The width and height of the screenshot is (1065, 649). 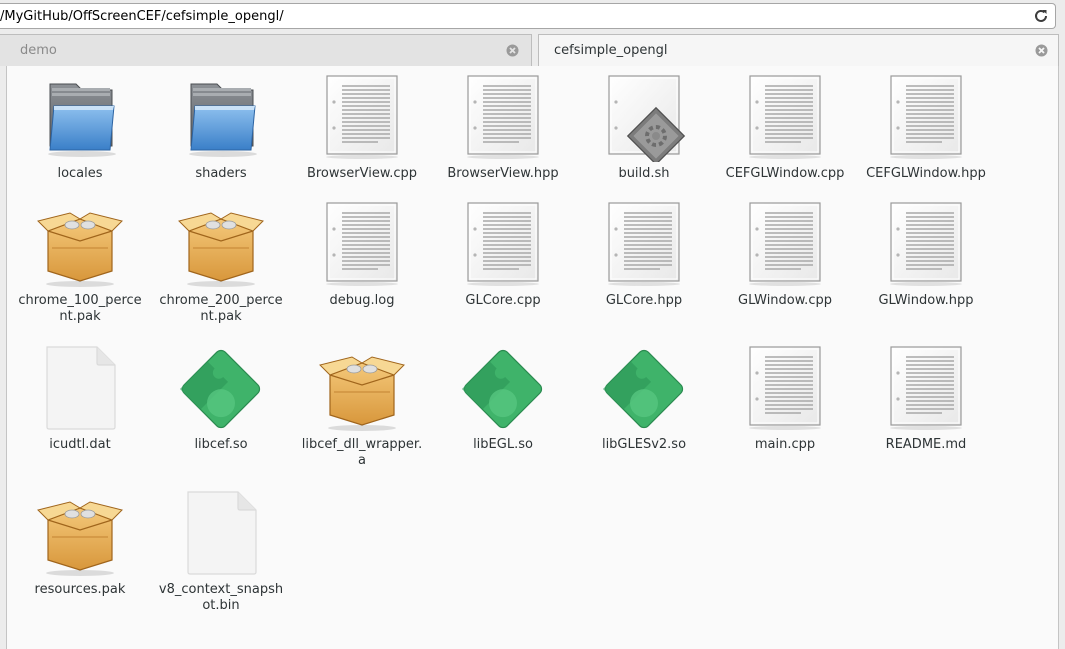 I want to click on file-item: shaders, so click(x=221, y=128).